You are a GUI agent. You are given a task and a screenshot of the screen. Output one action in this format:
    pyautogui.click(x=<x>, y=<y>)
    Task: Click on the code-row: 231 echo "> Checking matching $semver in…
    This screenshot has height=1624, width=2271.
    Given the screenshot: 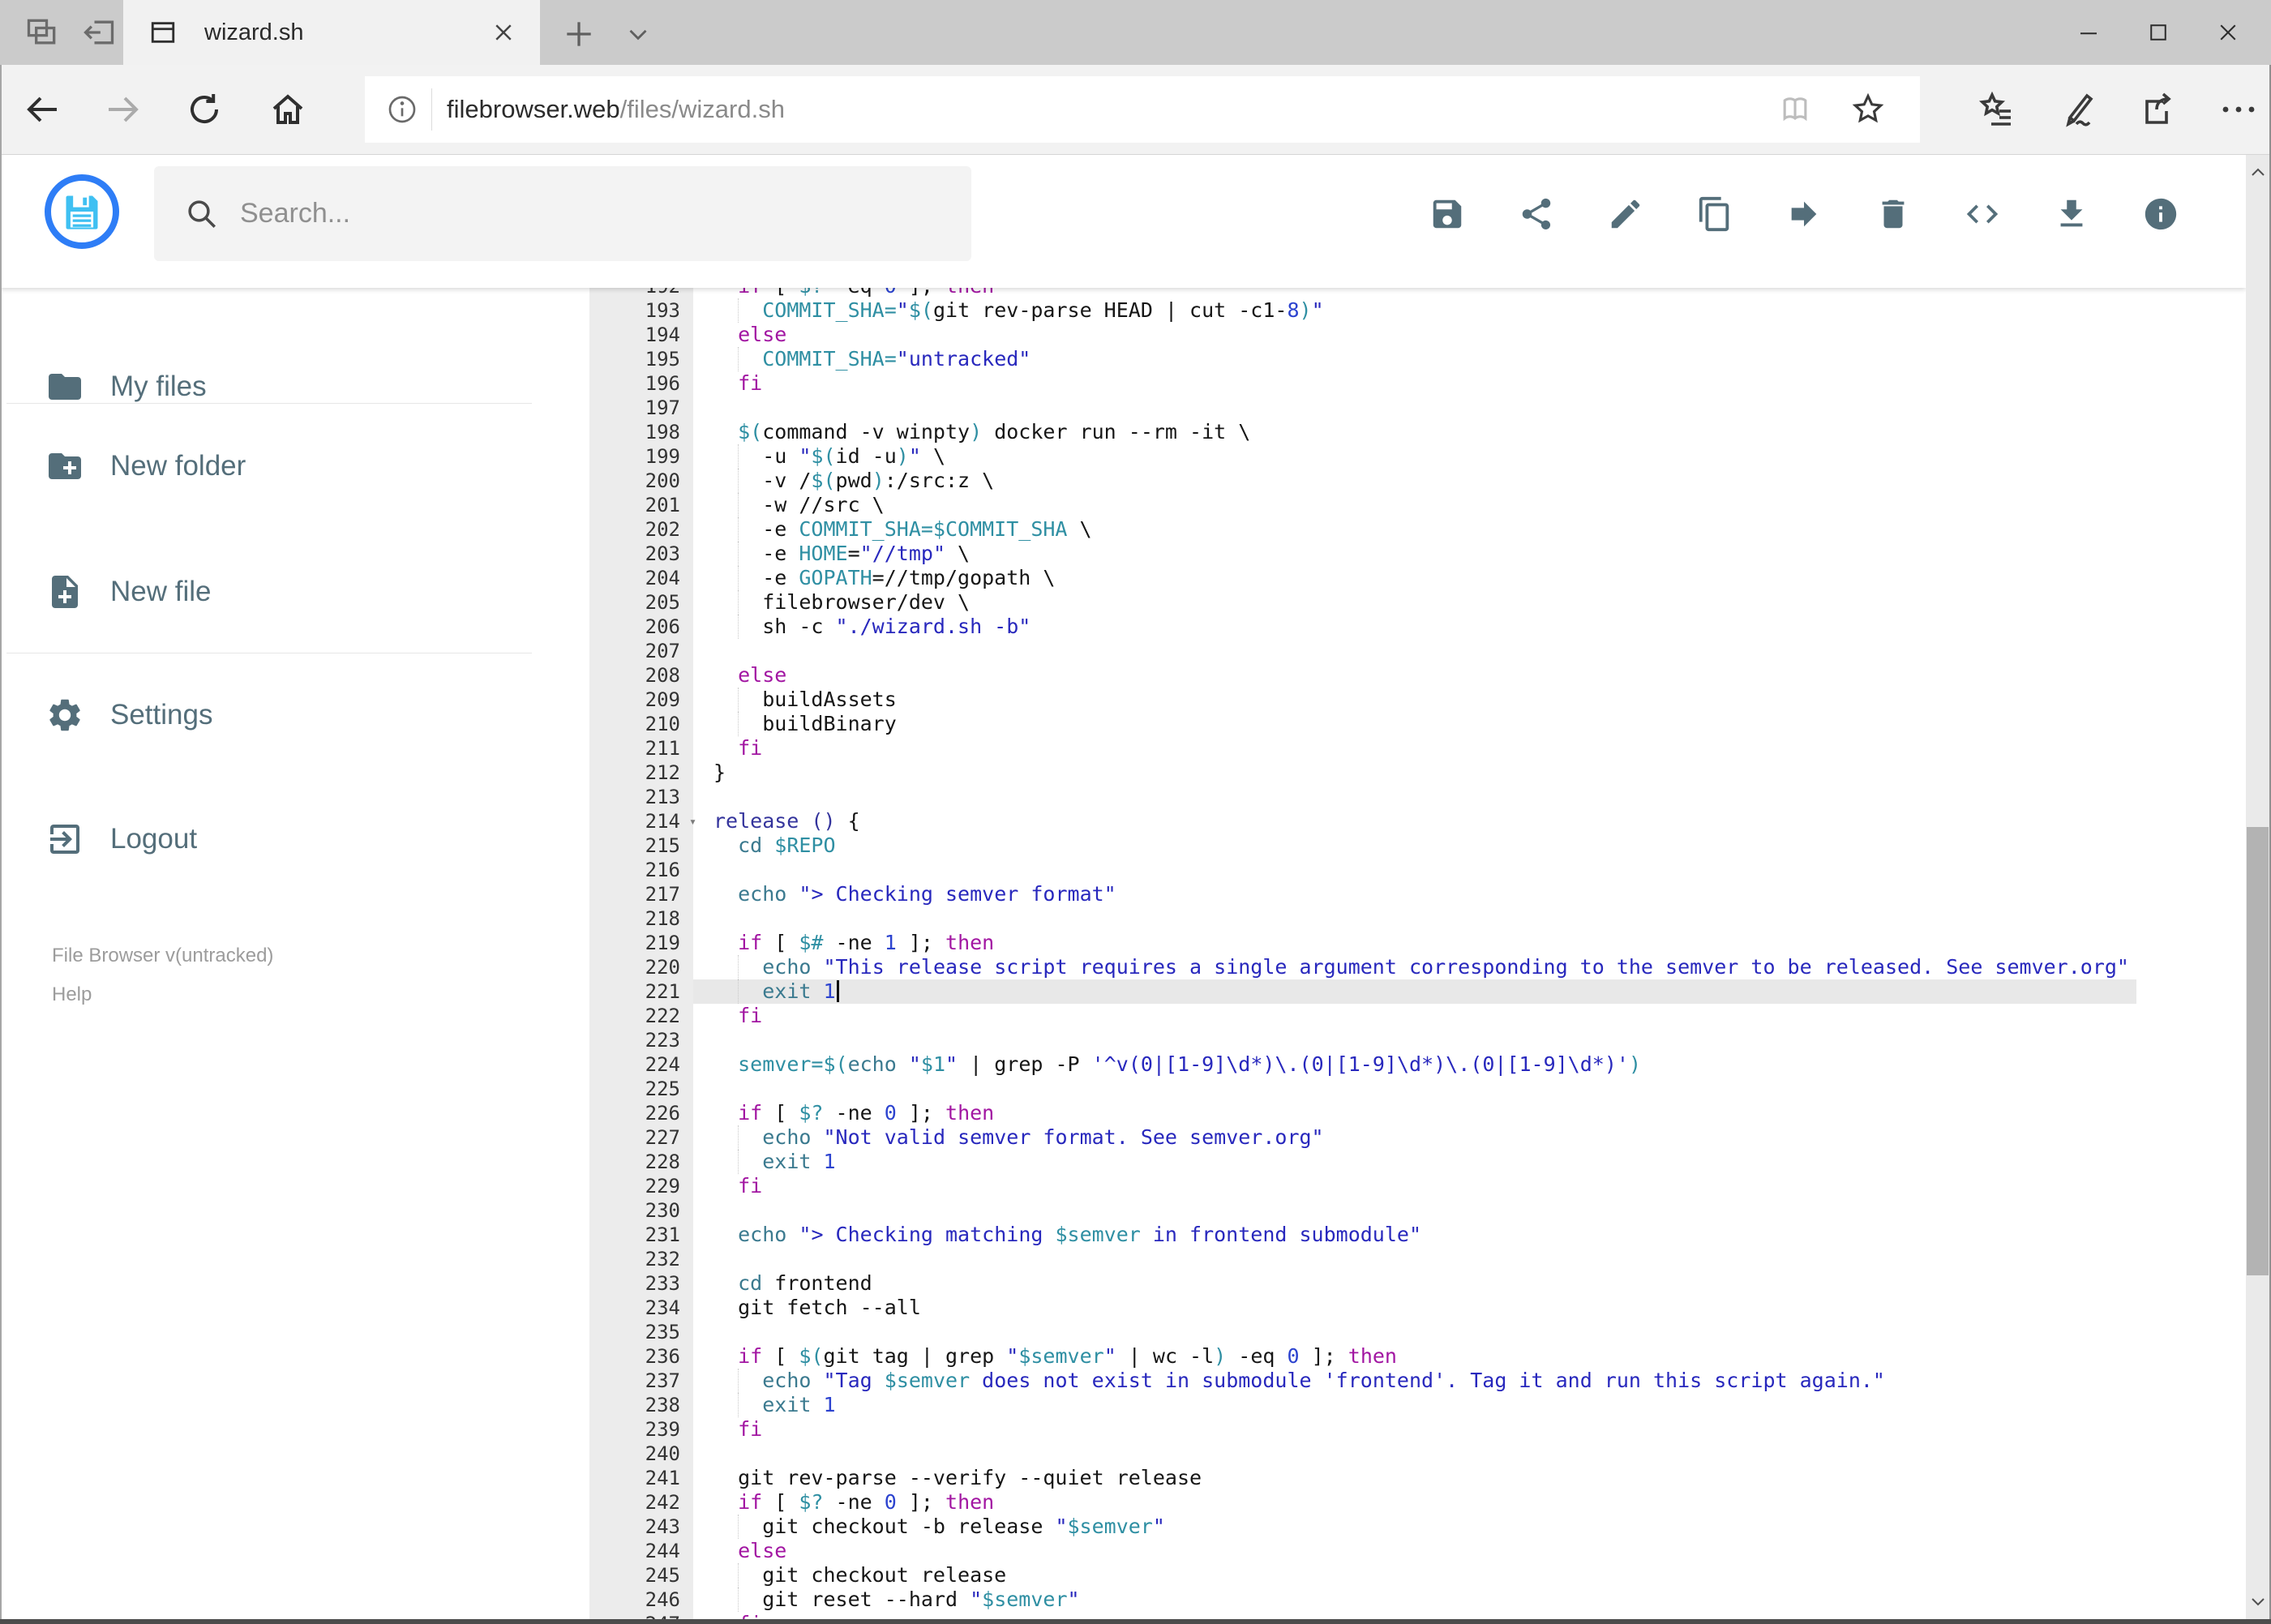 What is the action you would take?
    pyautogui.click(x=1418, y=1235)
    